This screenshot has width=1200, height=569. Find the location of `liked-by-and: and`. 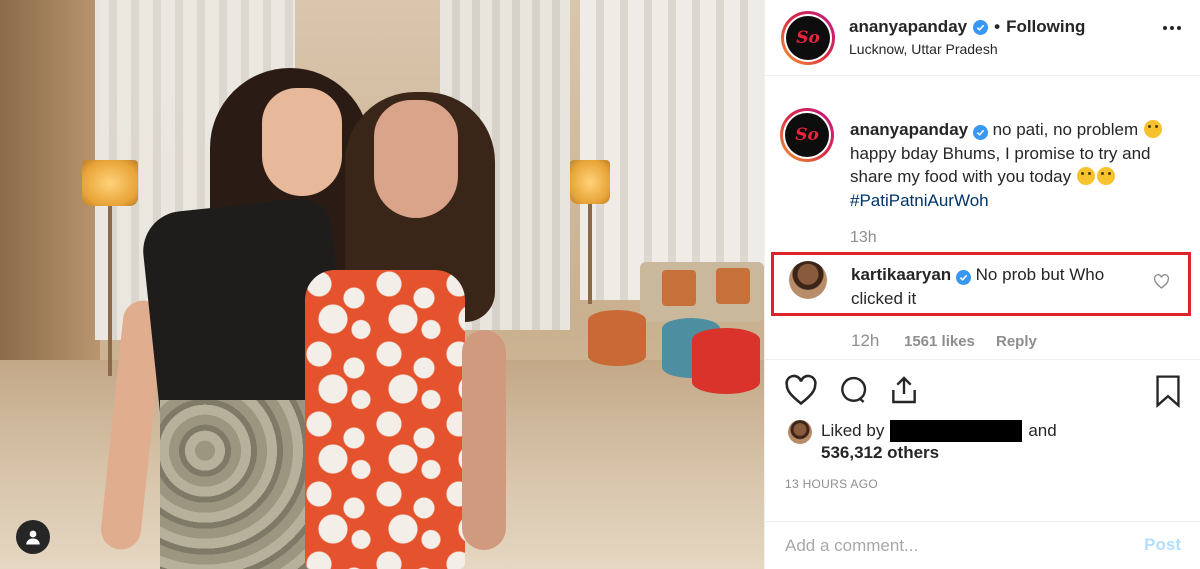

liked-by-and: and is located at coordinates (1042, 430).